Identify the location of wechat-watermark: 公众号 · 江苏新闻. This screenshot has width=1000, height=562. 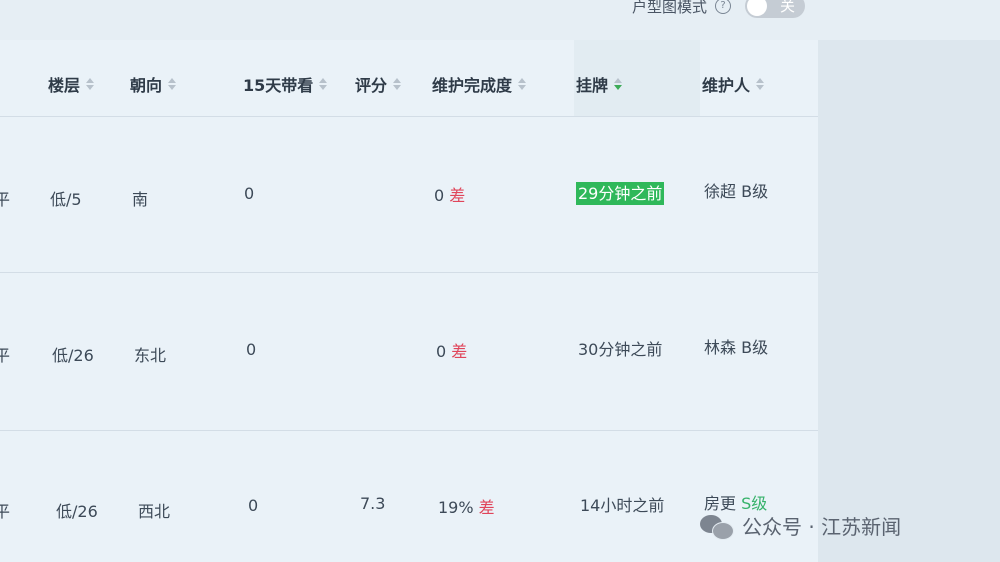
(800, 525).